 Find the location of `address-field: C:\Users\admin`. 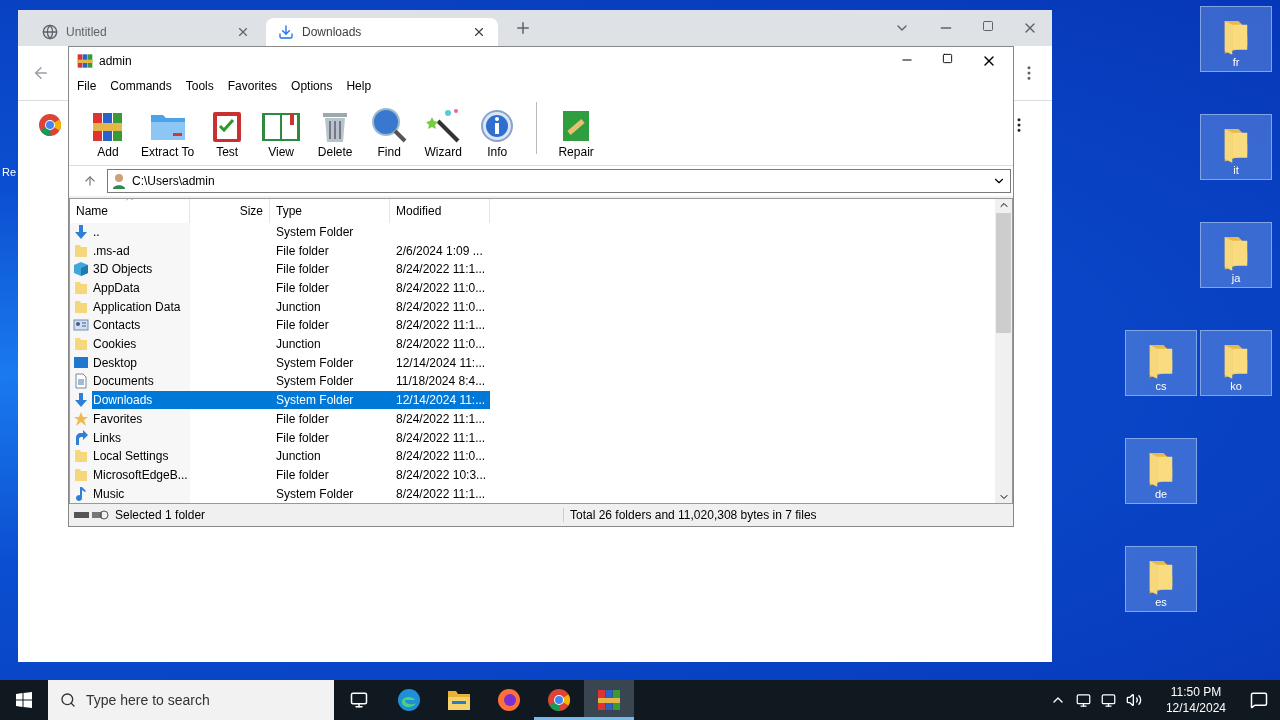

address-field: C:\Users\admin is located at coordinates (559, 181).